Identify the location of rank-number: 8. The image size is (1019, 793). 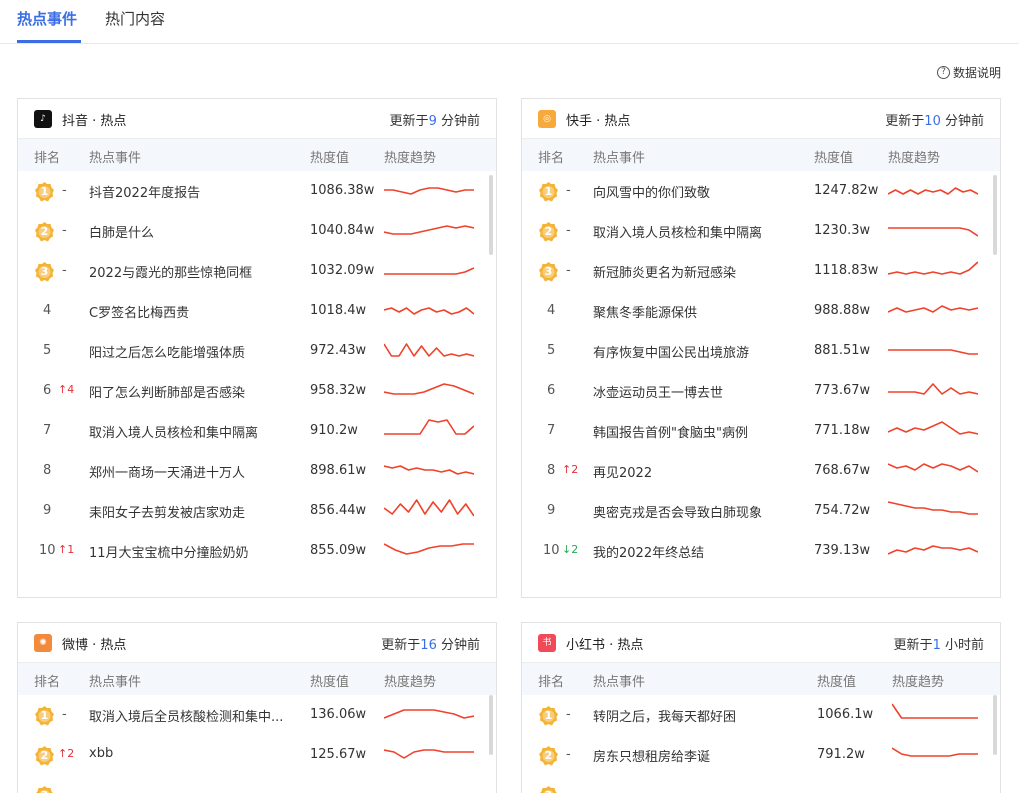
(551, 470).